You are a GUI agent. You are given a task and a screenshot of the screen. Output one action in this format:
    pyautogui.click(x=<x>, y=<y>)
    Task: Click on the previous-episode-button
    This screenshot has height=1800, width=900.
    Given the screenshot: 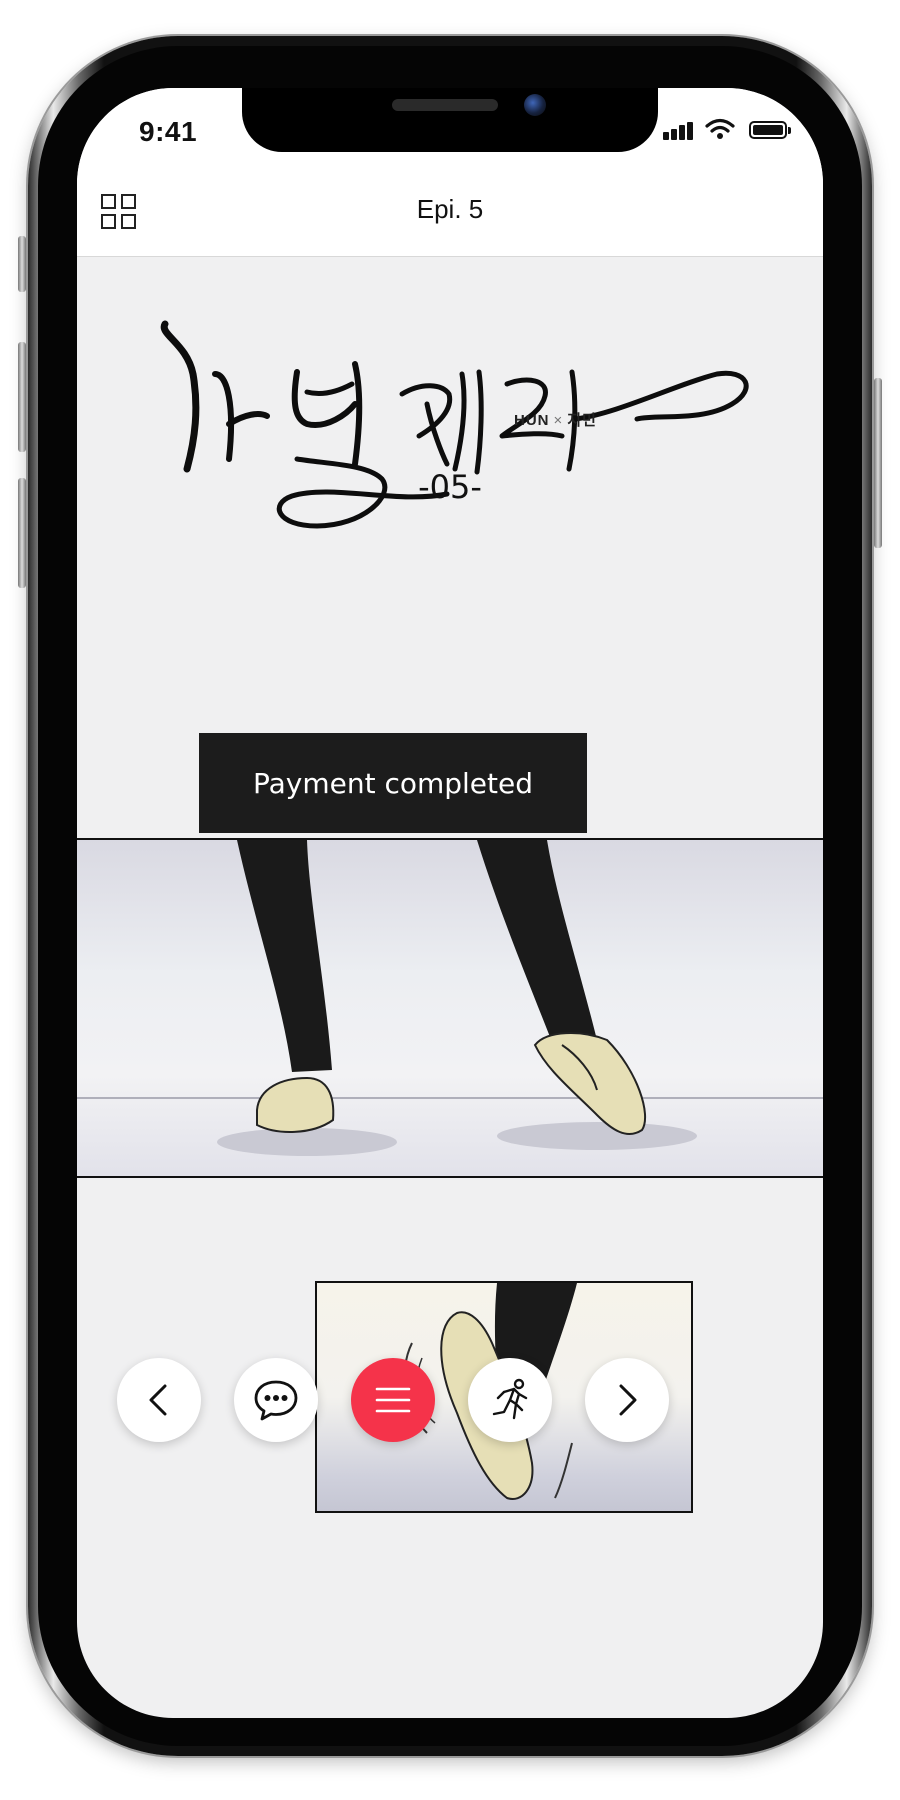 What is the action you would take?
    pyautogui.click(x=159, y=1400)
    